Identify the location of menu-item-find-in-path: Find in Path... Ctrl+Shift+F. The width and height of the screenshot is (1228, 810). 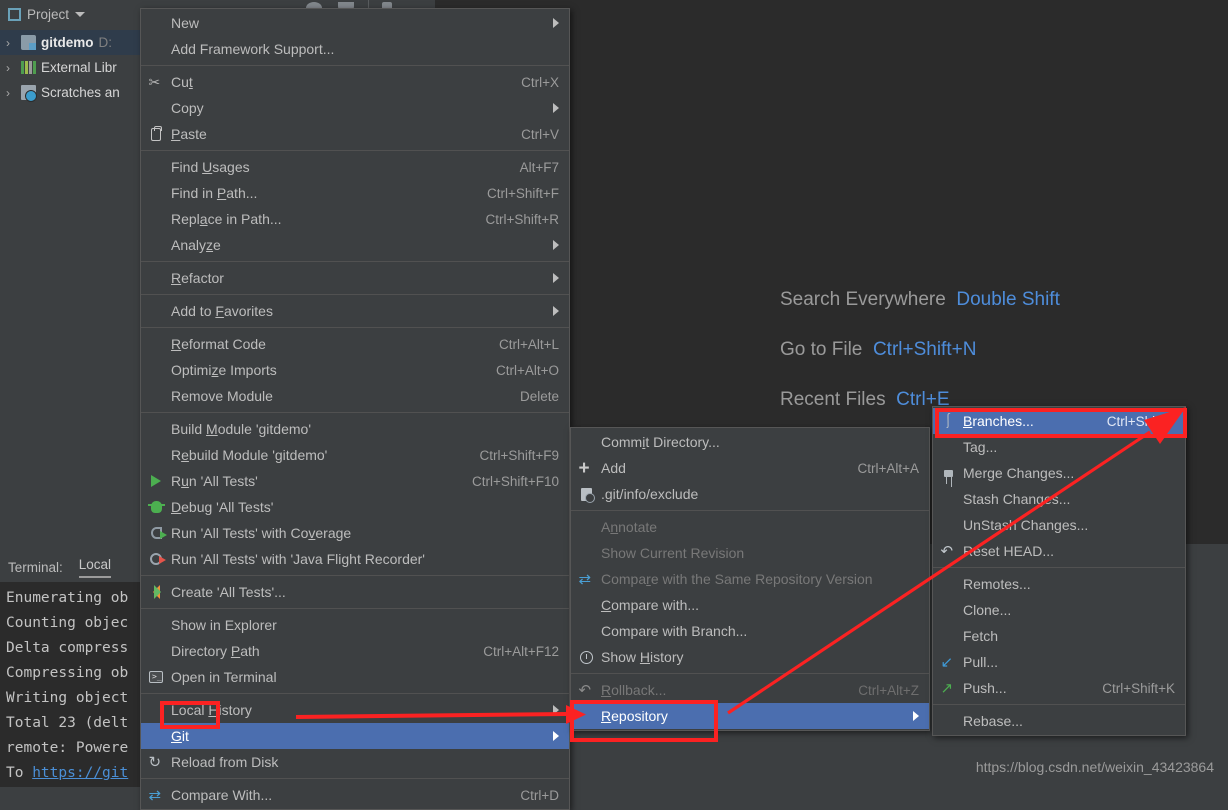
(355, 193).